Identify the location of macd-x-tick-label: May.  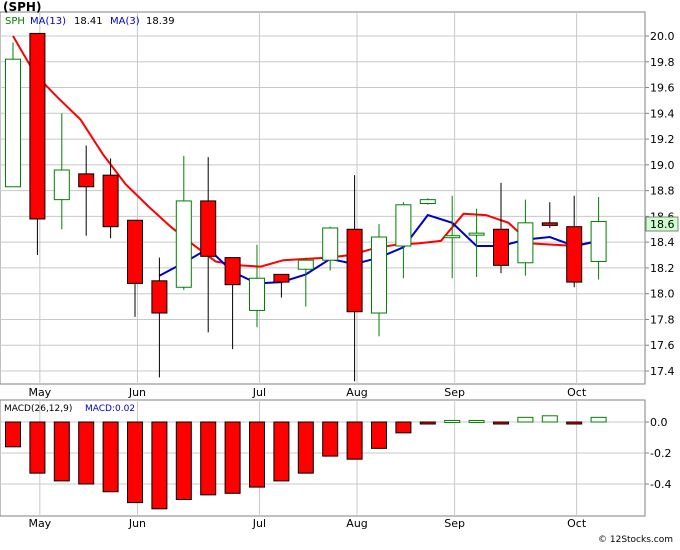
(39, 523).